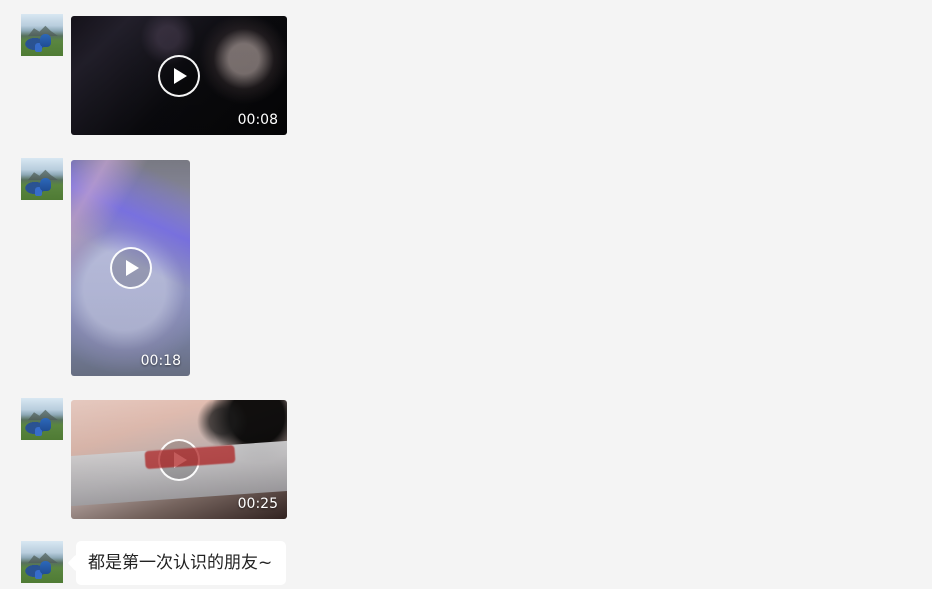 The width and height of the screenshot is (932, 589). What do you see at coordinates (160, 361) in the screenshot?
I see `video-duration: 00:18` at bounding box center [160, 361].